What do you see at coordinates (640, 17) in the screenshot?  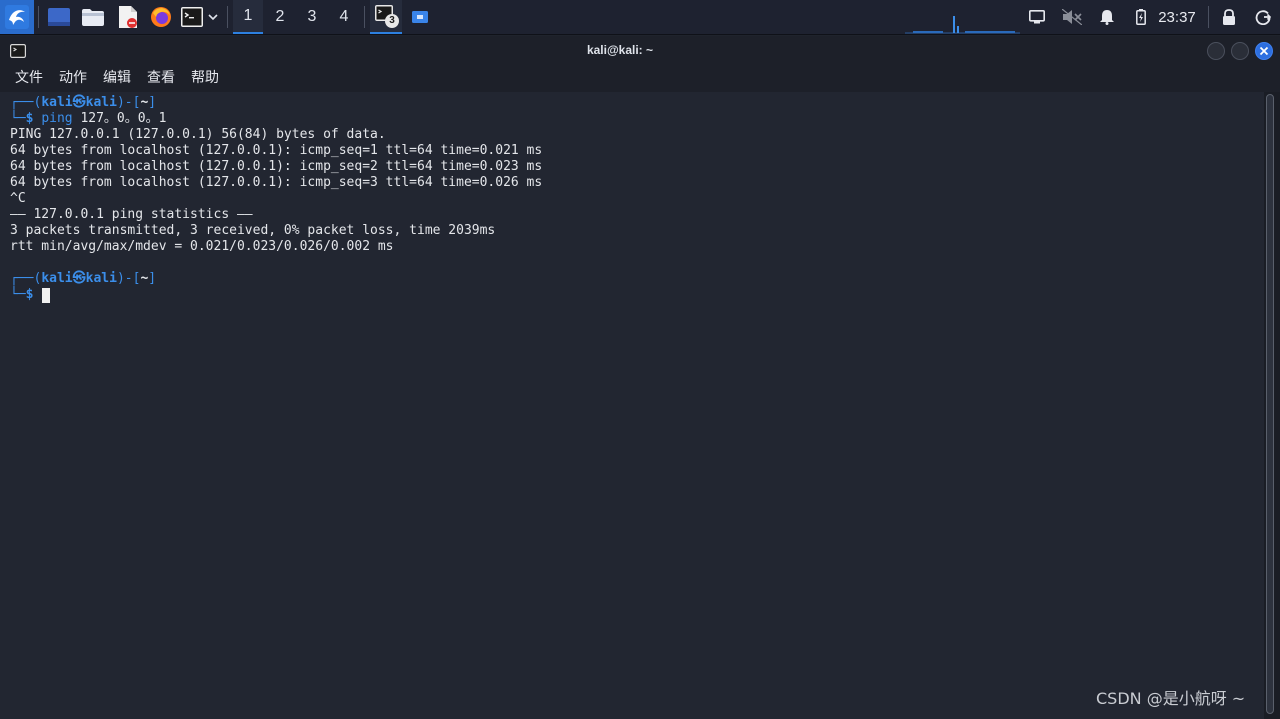 I see `top-panel: 1 2 3 4 3 23:37` at bounding box center [640, 17].